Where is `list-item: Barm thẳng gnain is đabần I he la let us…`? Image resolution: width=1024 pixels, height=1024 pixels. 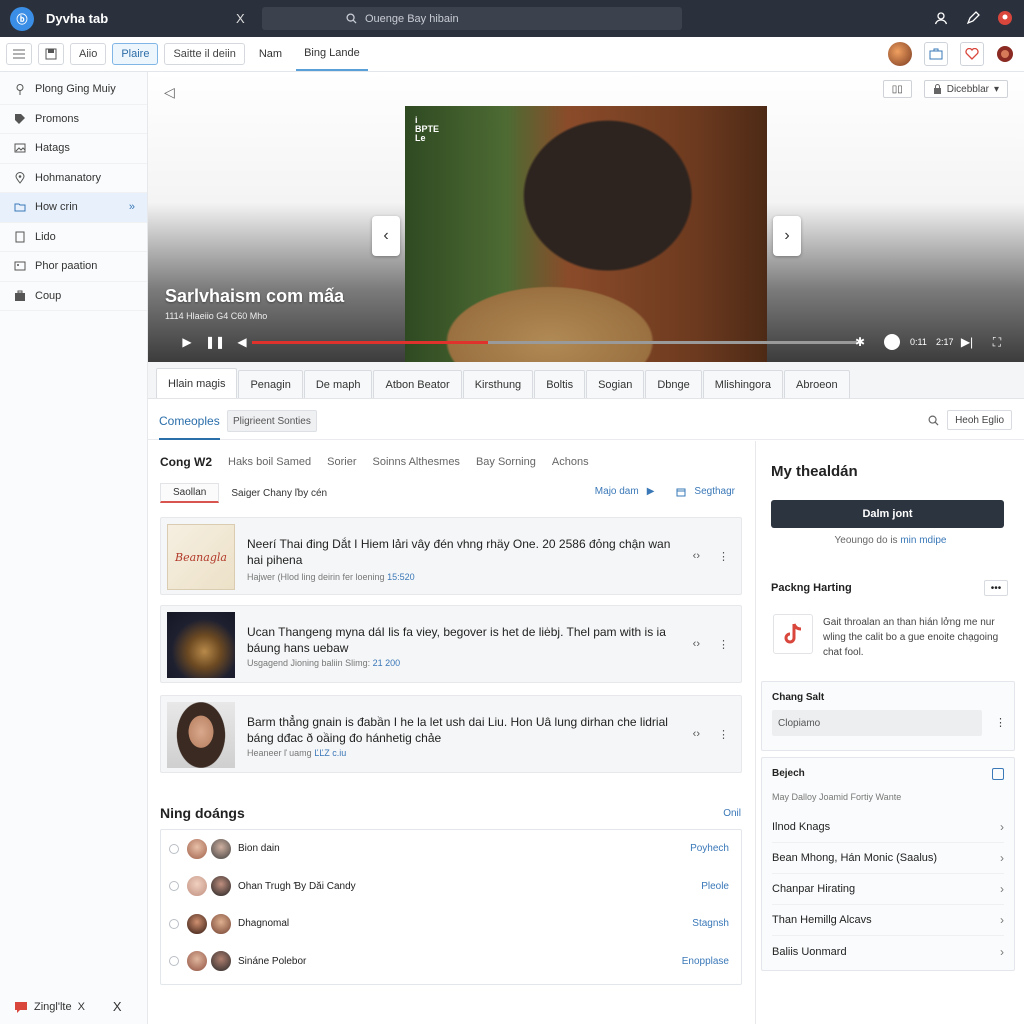
list-item: Barm thẳng gnain is đabần I he la let us… is located at coordinates (451, 734).